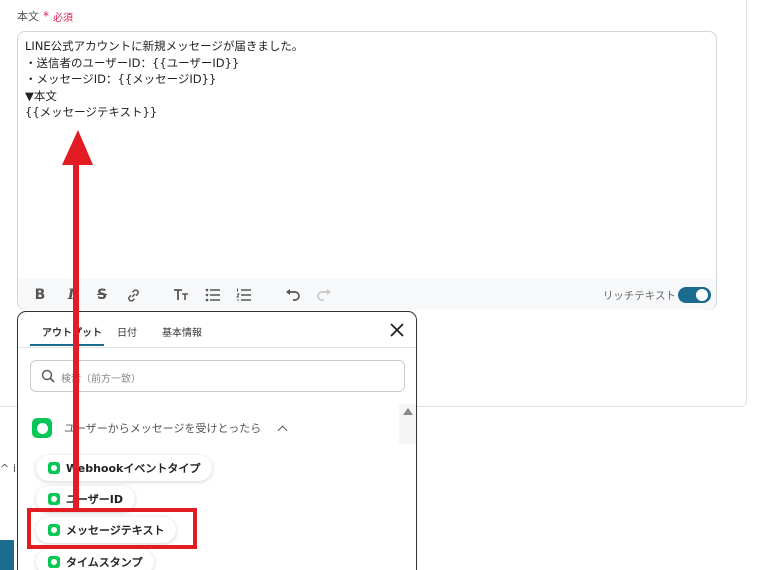 This screenshot has width=775, height=570. What do you see at coordinates (95, 499) in the screenshot?
I see `chip-label: ユーザーID` at bounding box center [95, 499].